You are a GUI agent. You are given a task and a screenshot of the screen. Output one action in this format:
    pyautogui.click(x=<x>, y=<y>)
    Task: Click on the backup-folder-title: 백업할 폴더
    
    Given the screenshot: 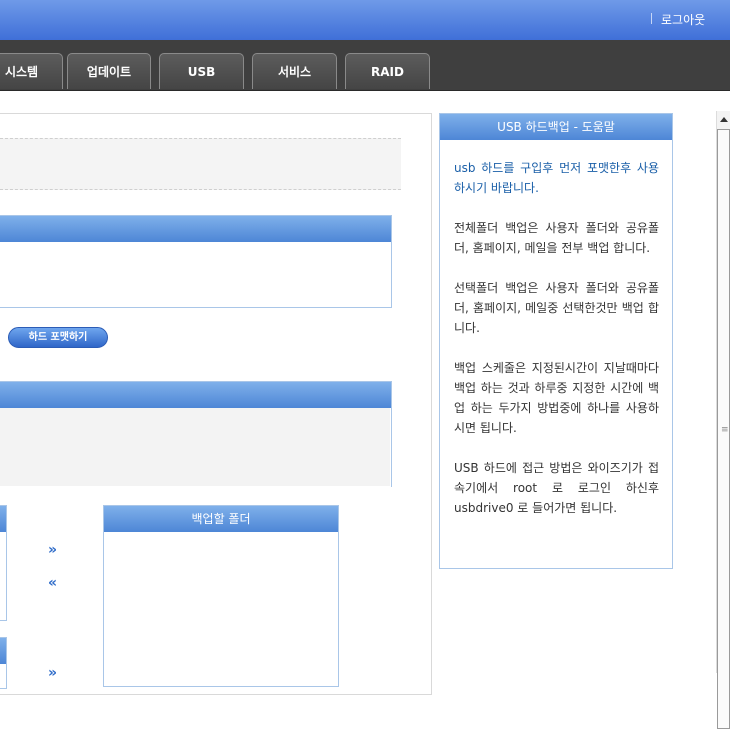 What is the action you would take?
    pyautogui.click(x=221, y=519)
    